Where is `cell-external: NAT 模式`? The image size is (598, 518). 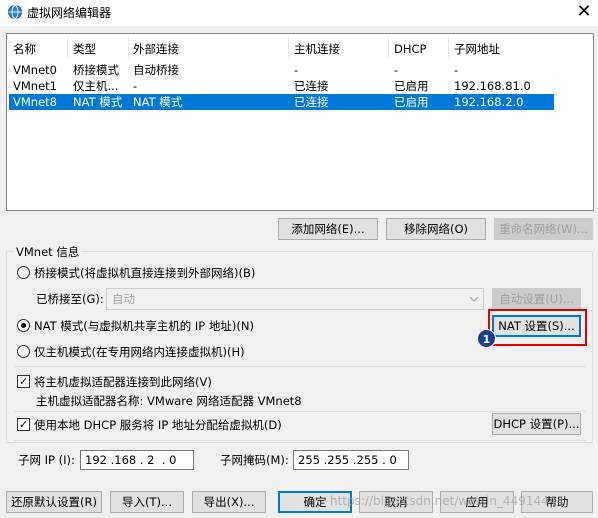 cell-external: NAT 模式 is located at coordinates (158, 102).